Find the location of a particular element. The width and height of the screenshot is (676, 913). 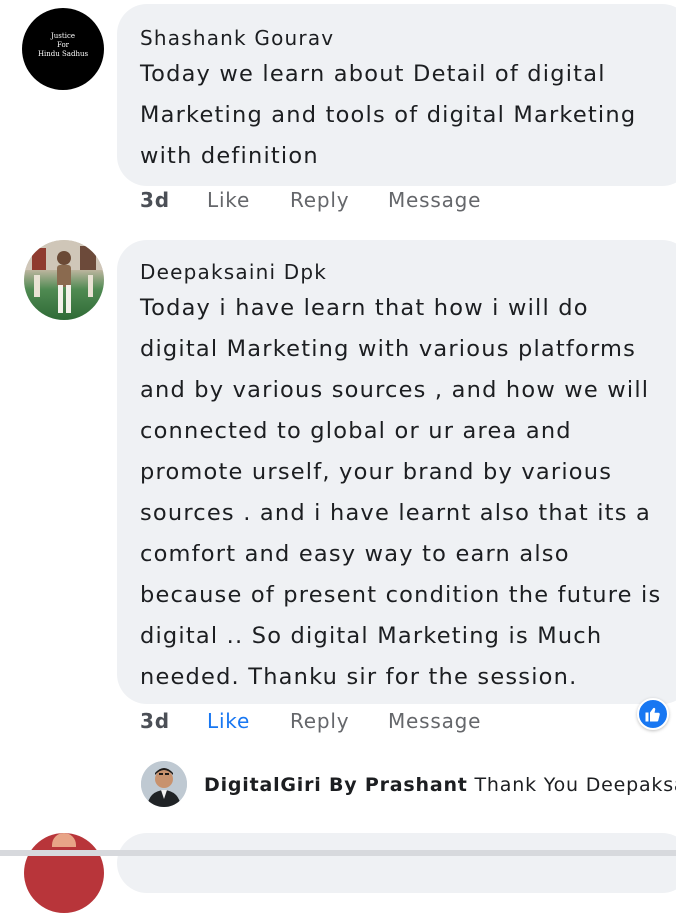

reply-text: Thank You Deepaksa· is located at coordinates (575, 785).